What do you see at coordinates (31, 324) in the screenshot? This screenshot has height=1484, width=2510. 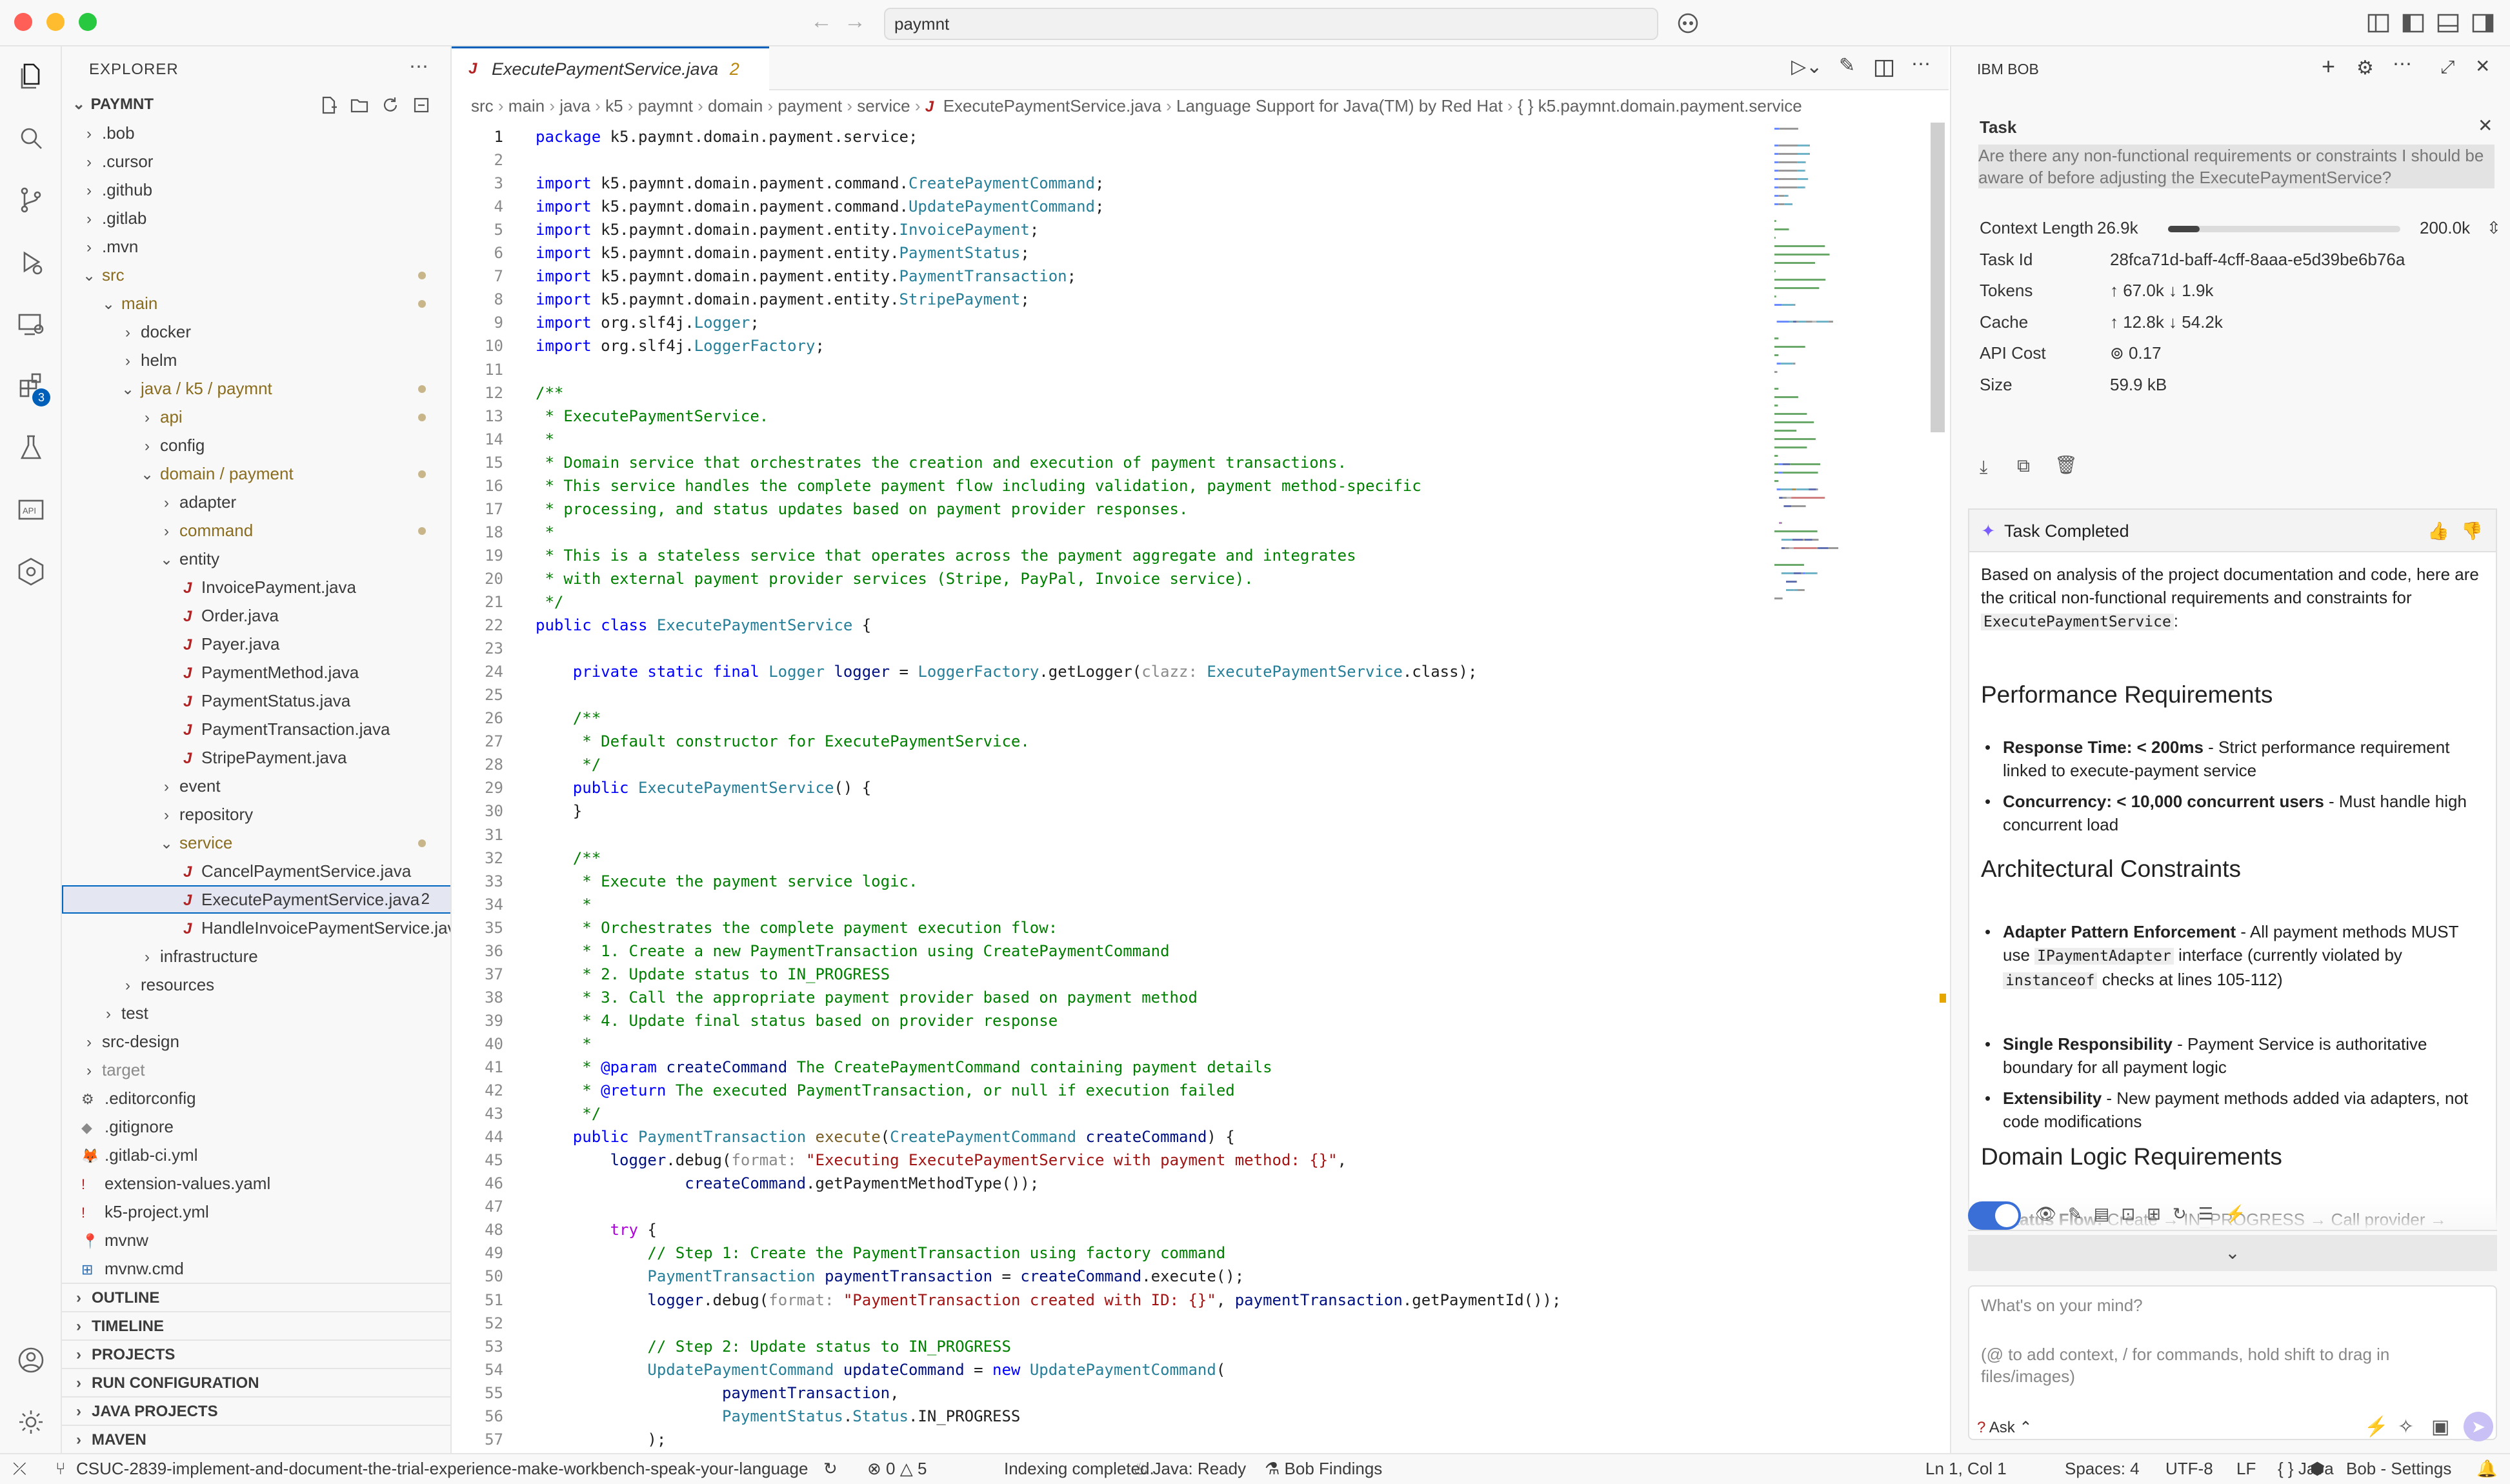 I see `remote-explorer-icon` at bounding box center [31, 324].